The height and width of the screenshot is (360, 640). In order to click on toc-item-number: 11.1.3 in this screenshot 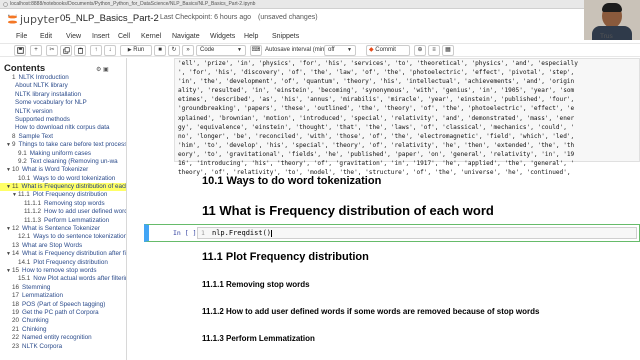, I will do `click(33, 220)`.